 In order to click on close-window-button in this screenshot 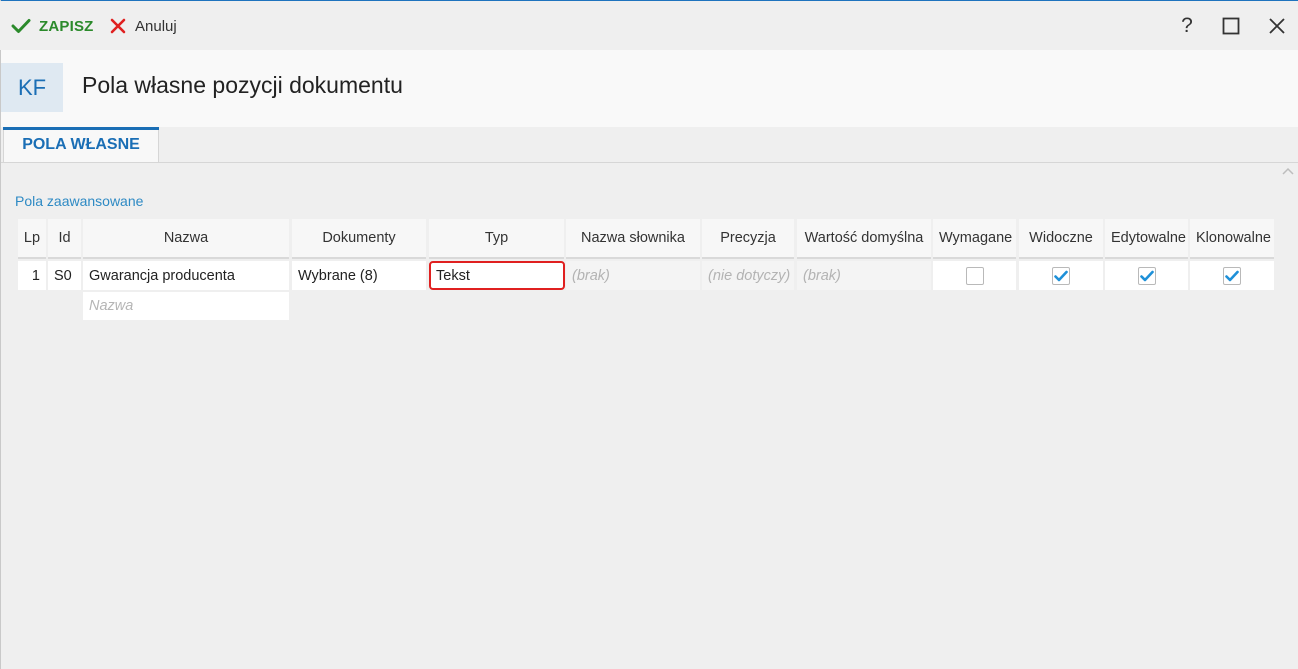, I will do `click(1277, 26)`.